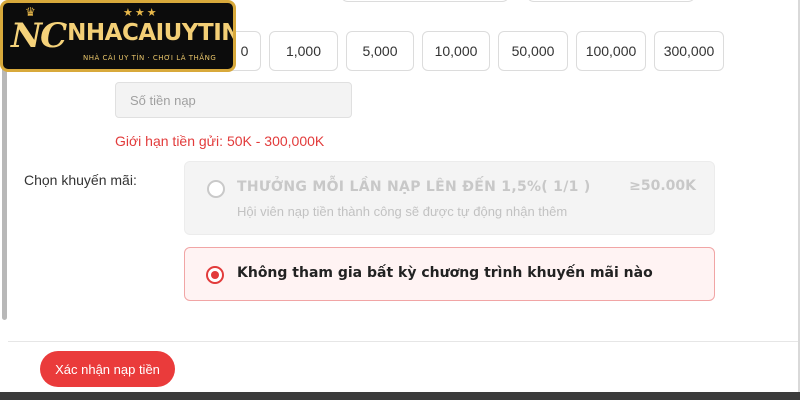 This screenshot has width=800, height=400. What do you see at coordinates (30, 12) in the screenshot?
I see `crown-icon: ♛` at bounding box center [30, 12].